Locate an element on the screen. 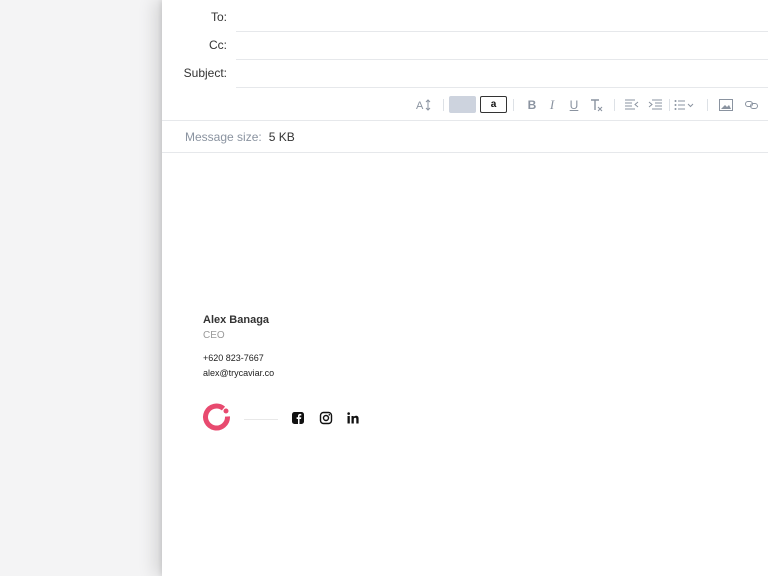 The image size is (768, 576). indent-icon is located at coordinates (655, 105).